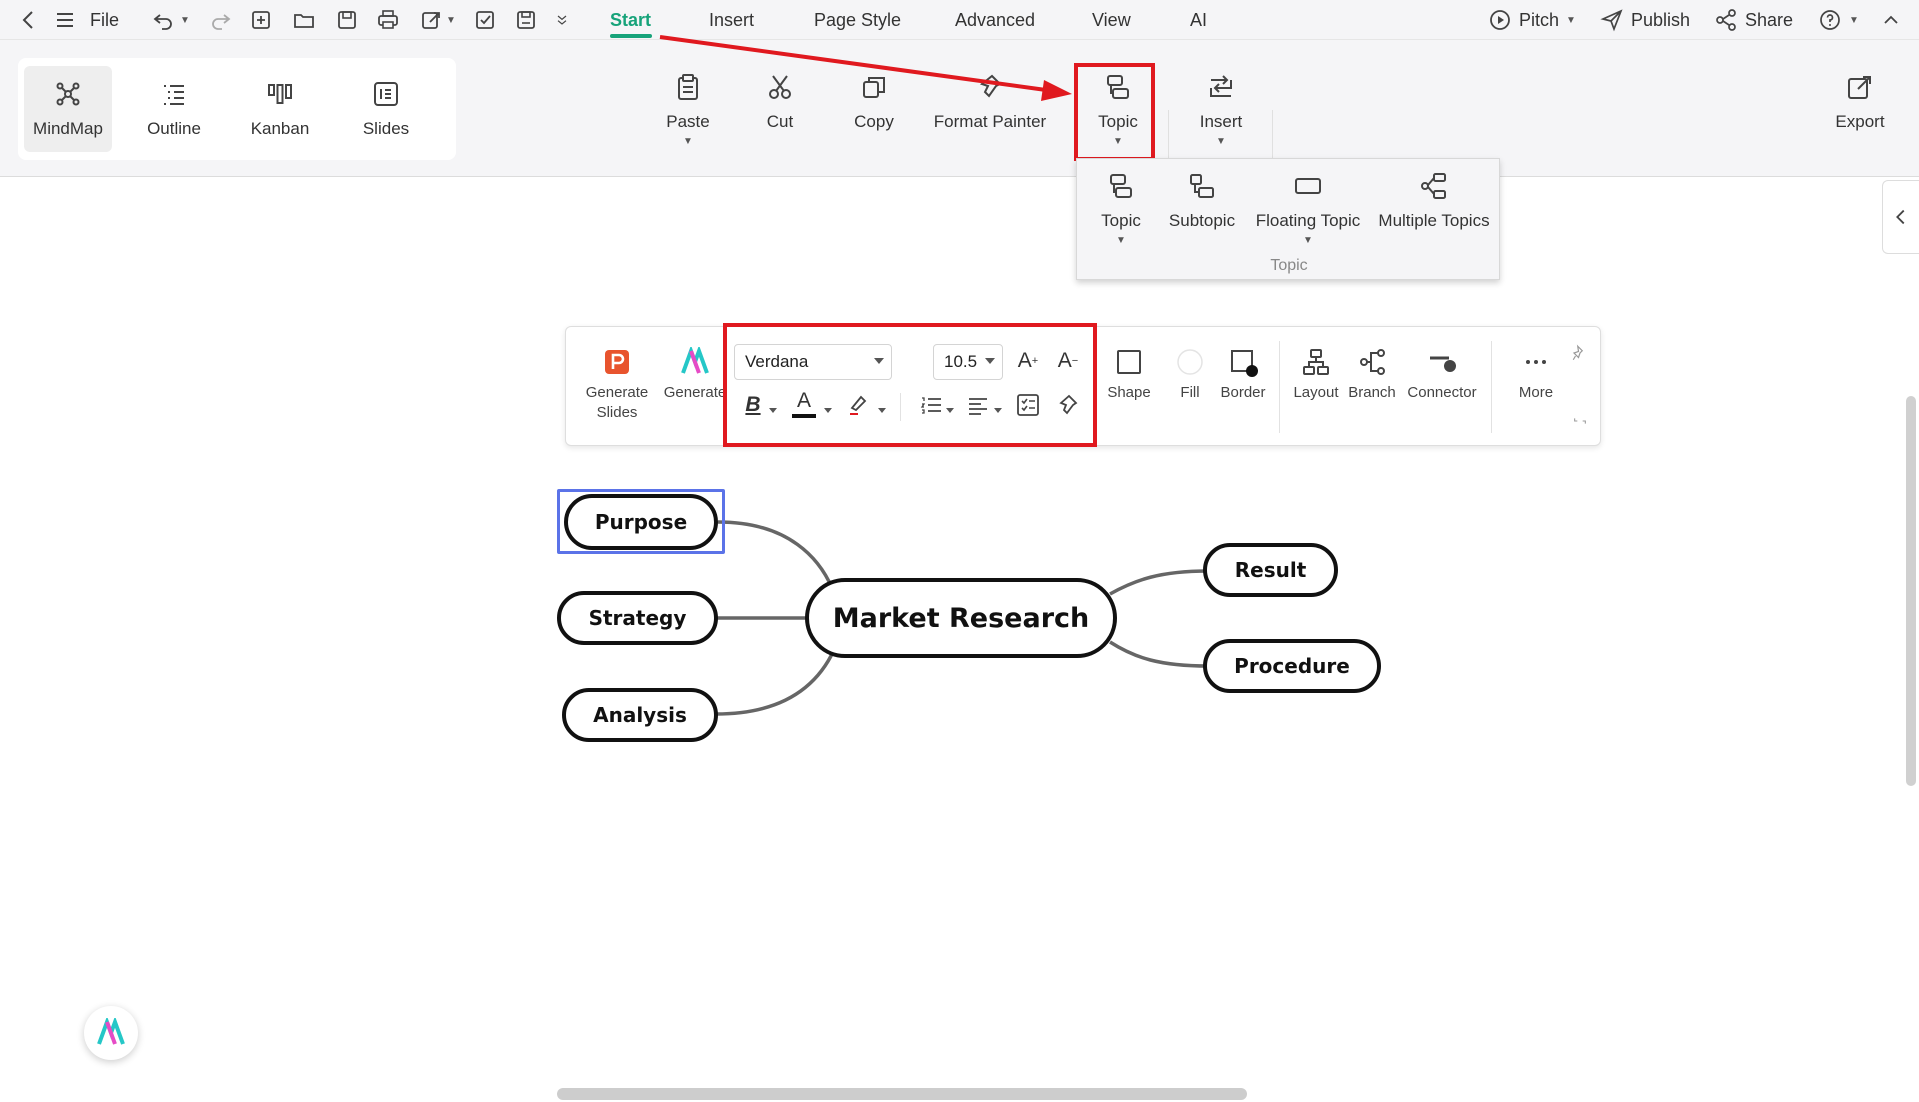  I want to click on node-result: Result, so click(1270, 570).